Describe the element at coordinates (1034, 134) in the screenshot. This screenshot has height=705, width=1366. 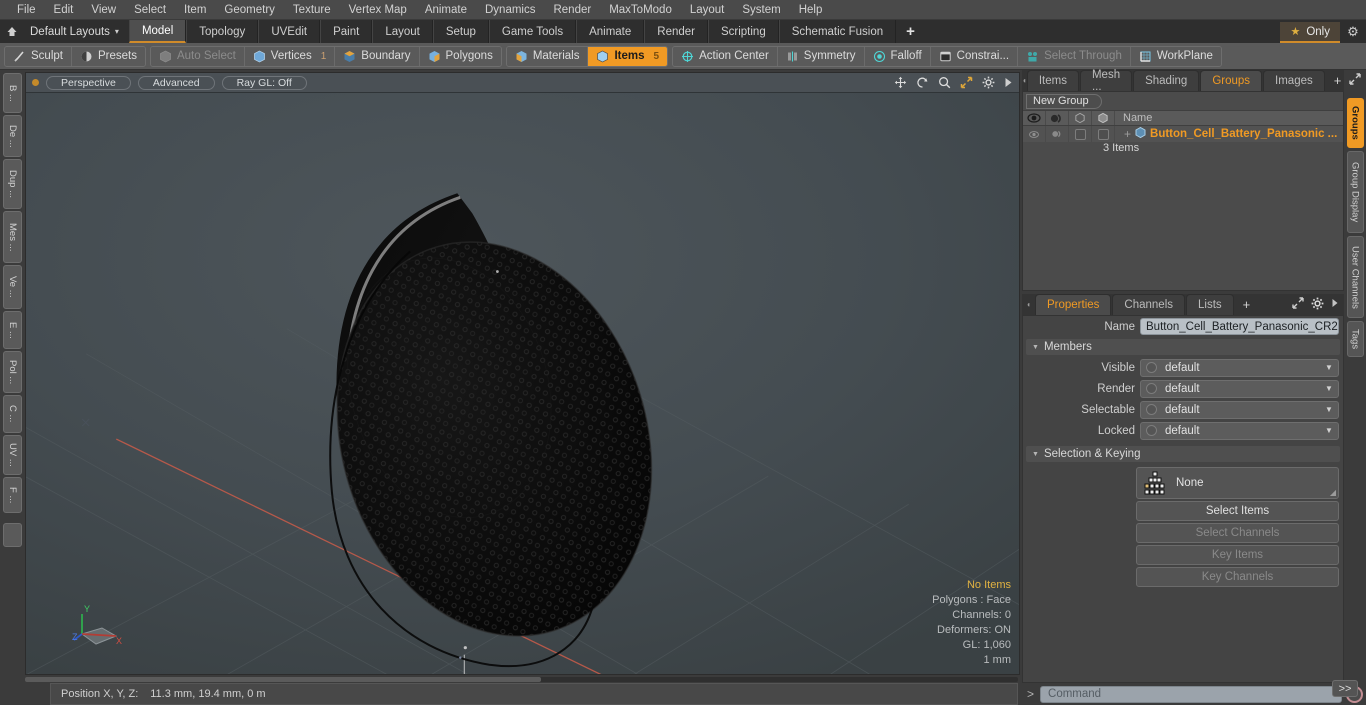
I see `row-eye-toggle` at that location.